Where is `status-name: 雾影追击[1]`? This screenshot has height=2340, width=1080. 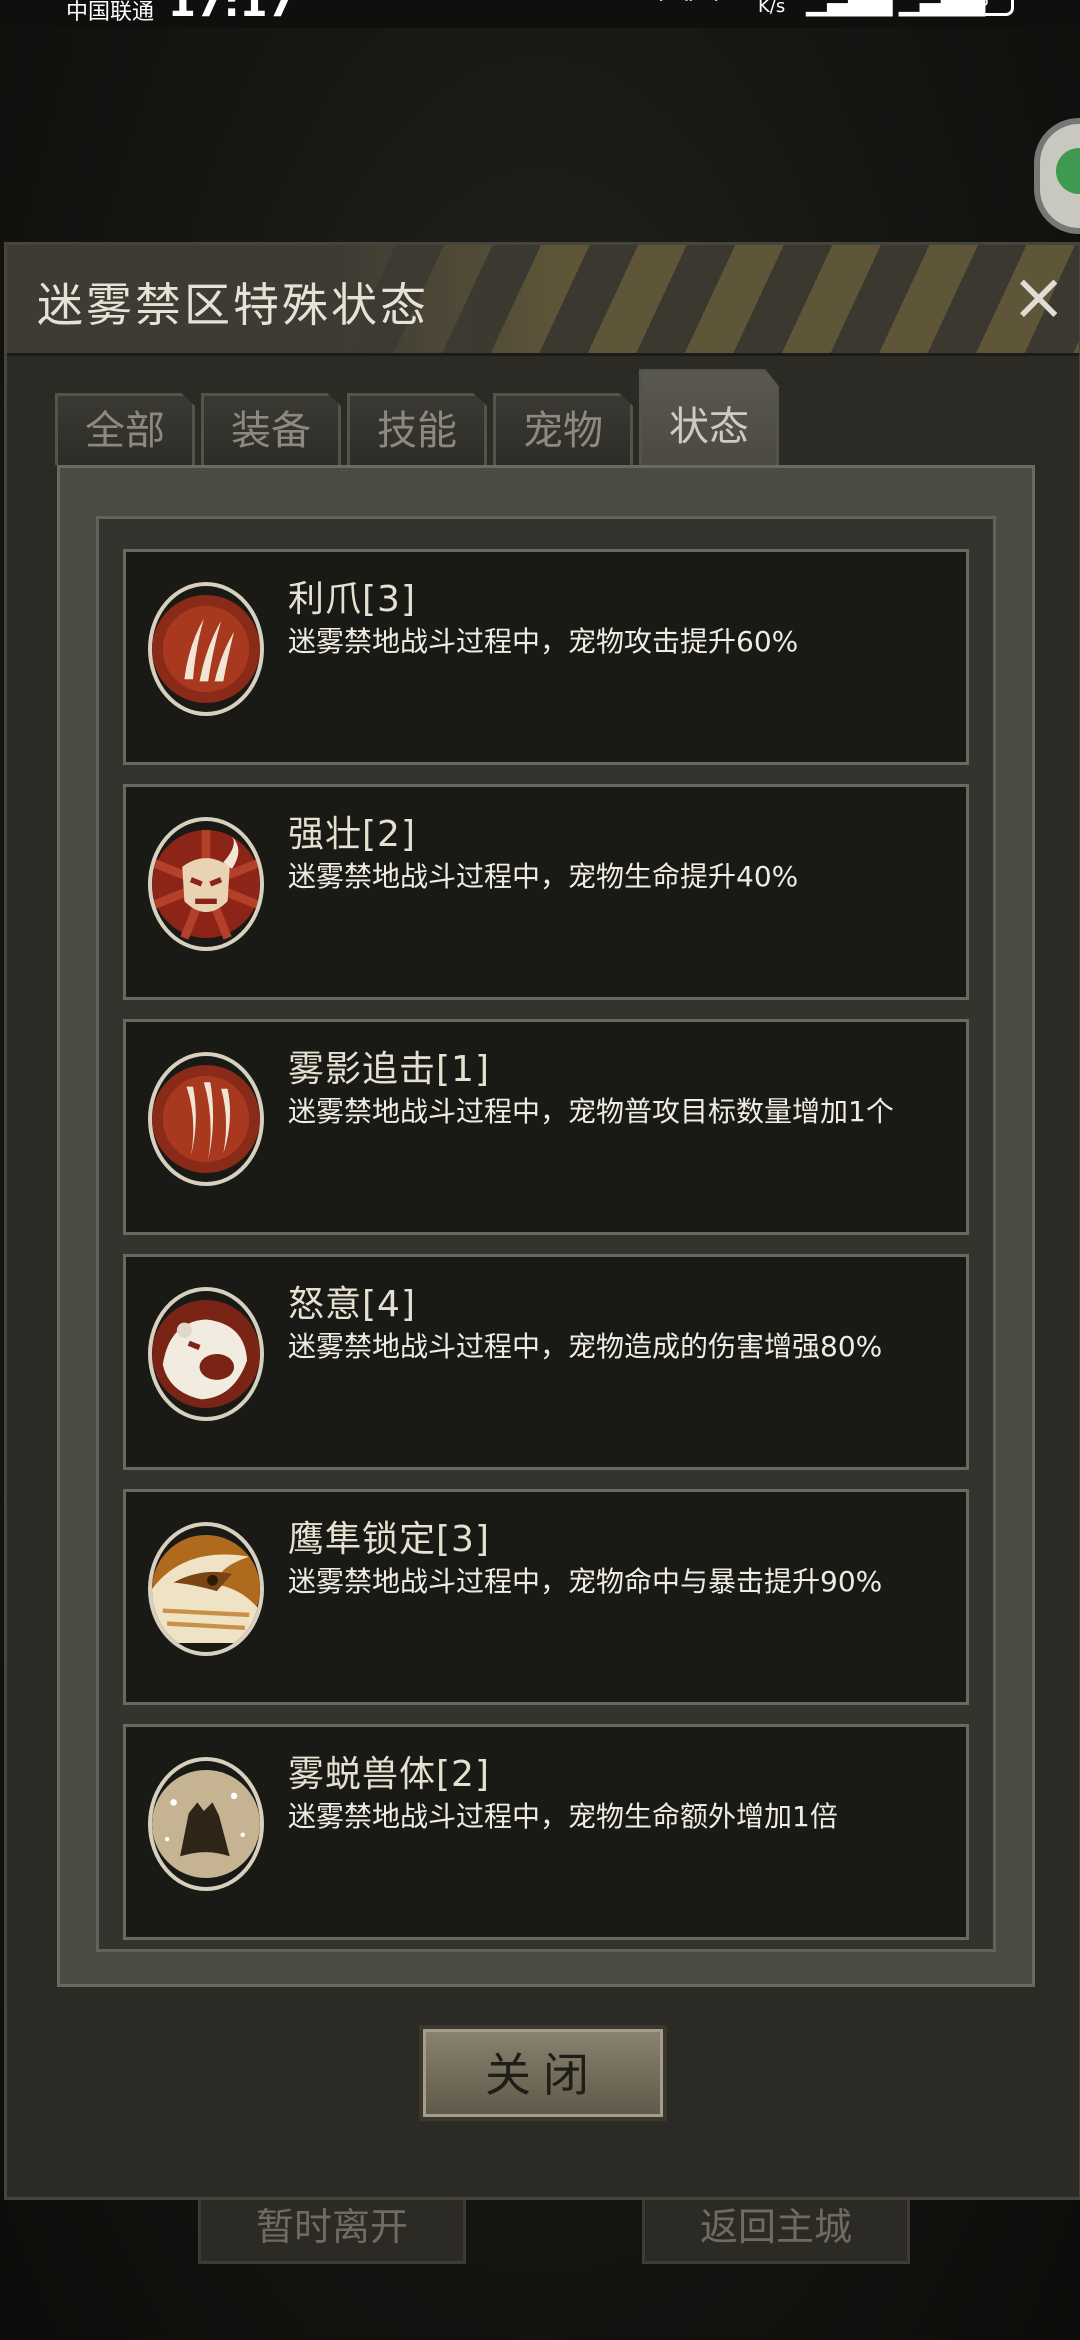 status-name: 雾影追击[1] is located at coordinates (389, 1069).